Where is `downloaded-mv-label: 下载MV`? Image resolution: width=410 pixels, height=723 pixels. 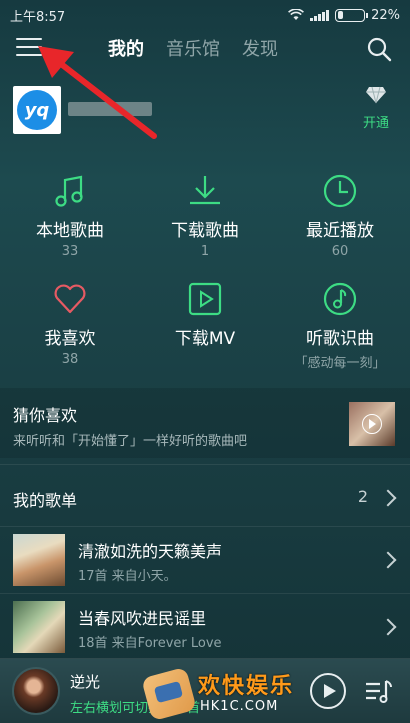
downloaded-mv-label: 下载MV is located at coordinates (205, 339).